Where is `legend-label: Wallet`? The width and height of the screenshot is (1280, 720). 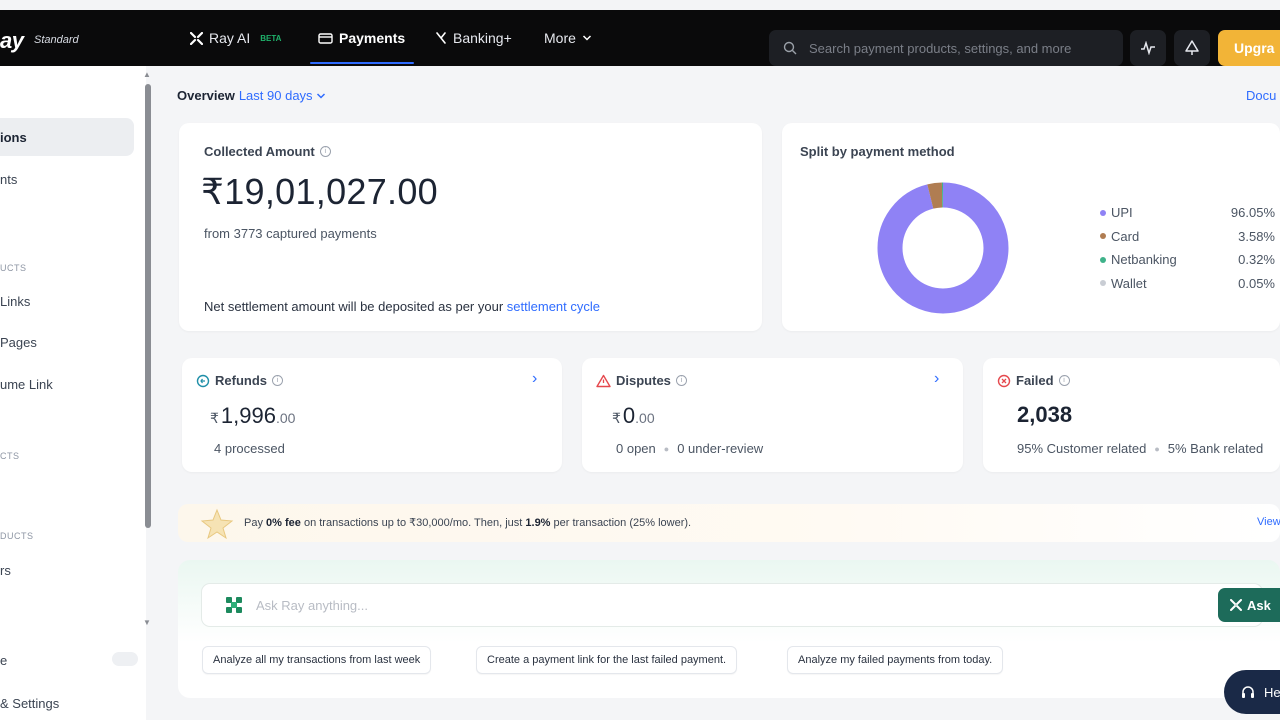
legend-label: Wallet is located at coordinates (1129, 283).